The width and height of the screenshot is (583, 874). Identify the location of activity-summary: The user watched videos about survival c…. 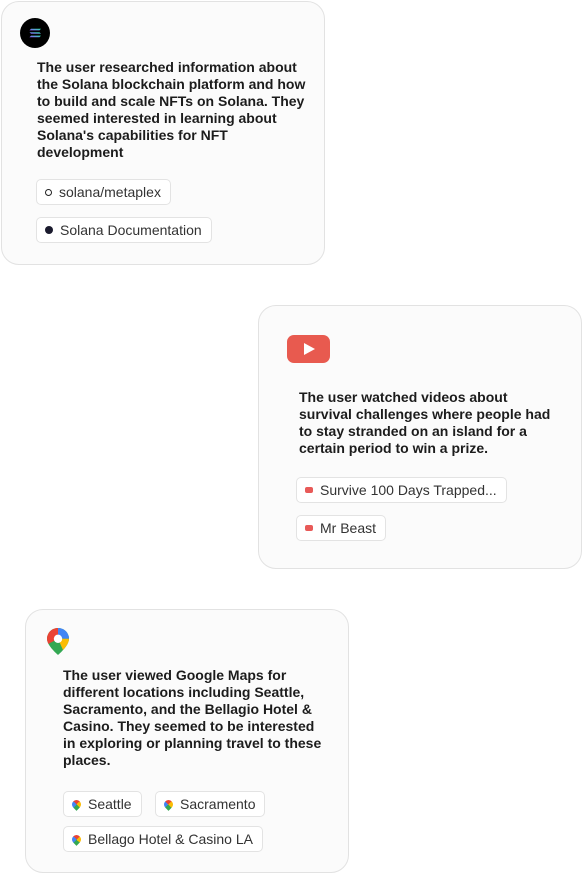
(425, 422).